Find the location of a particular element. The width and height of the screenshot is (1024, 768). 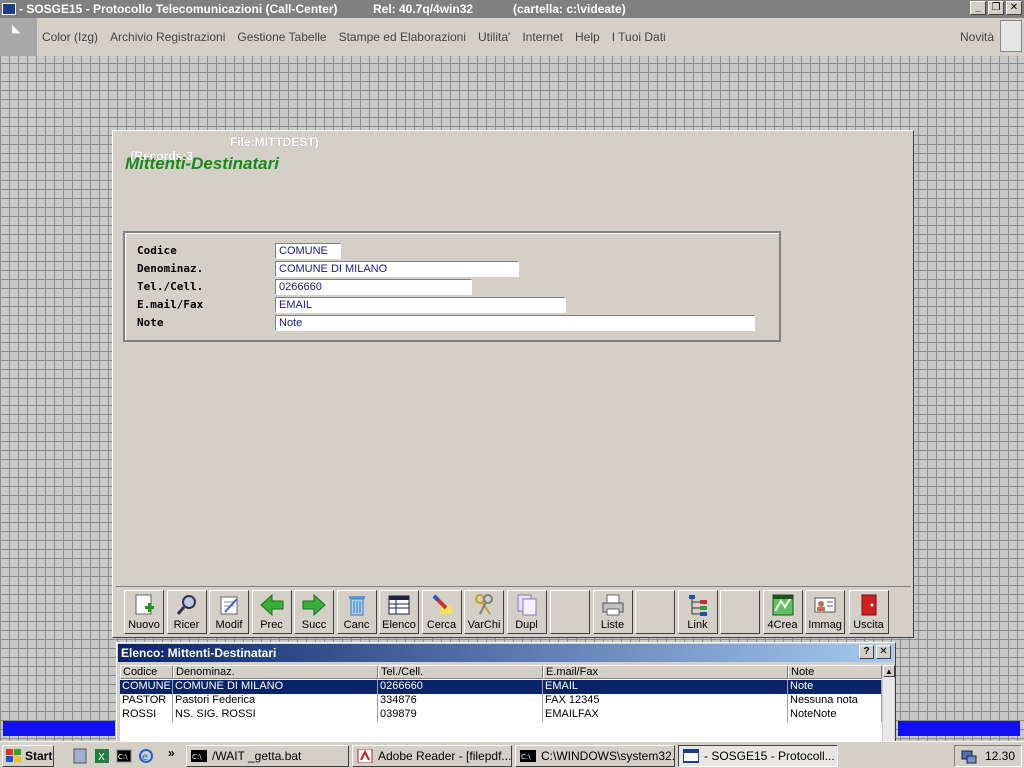

table-list-icon is located at coordinates (399, 605).